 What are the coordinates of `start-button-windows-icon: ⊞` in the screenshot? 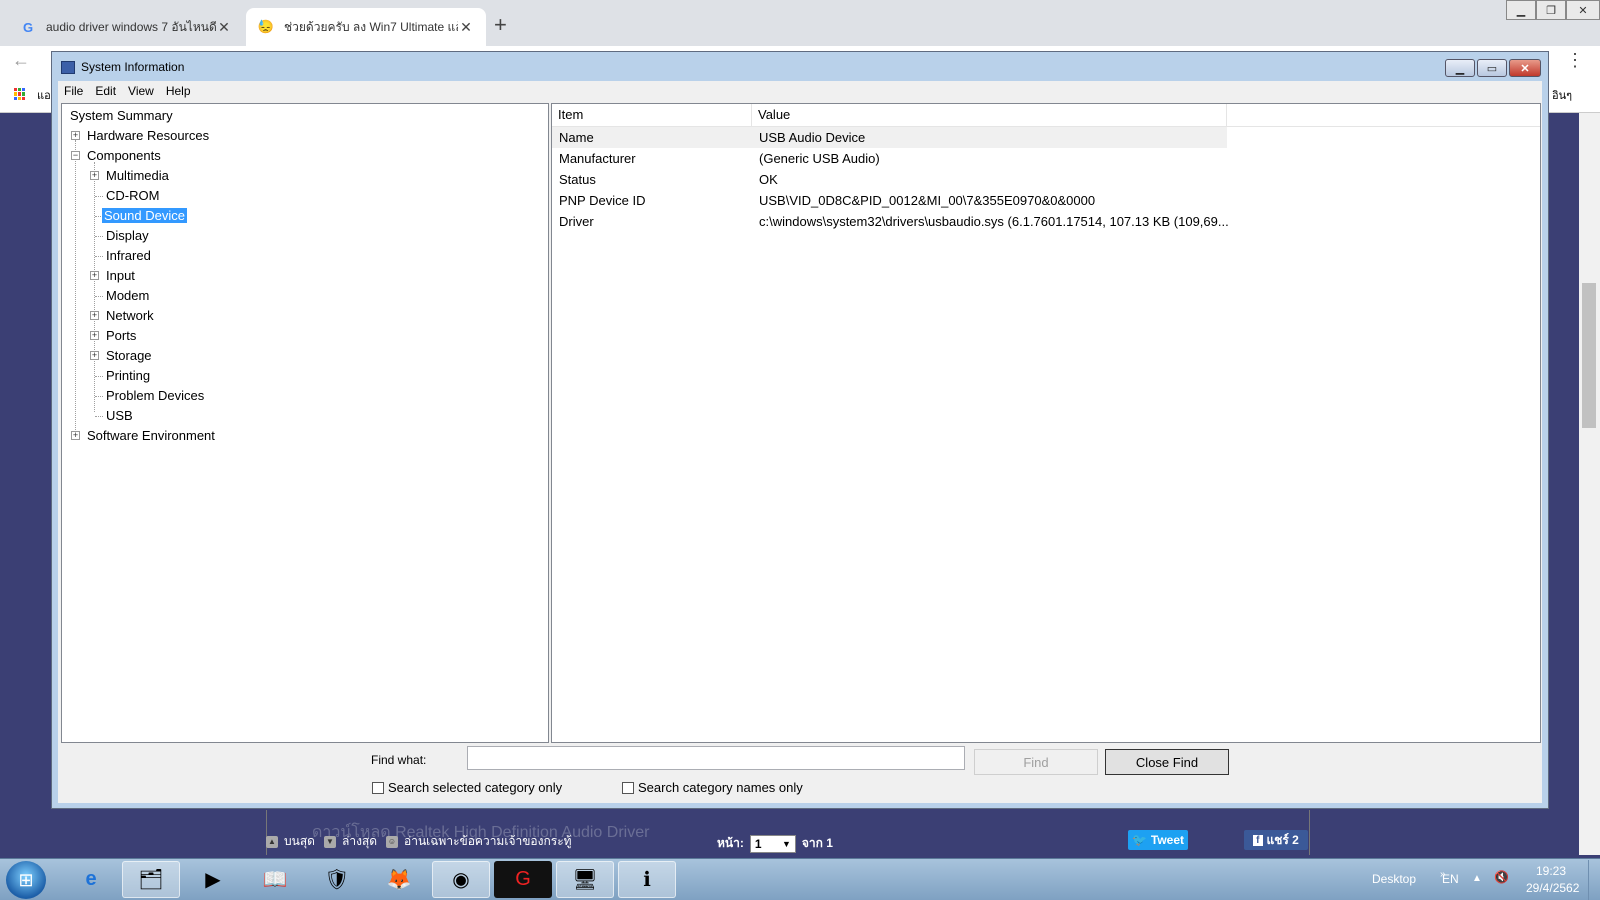 It's located at (26, 880).